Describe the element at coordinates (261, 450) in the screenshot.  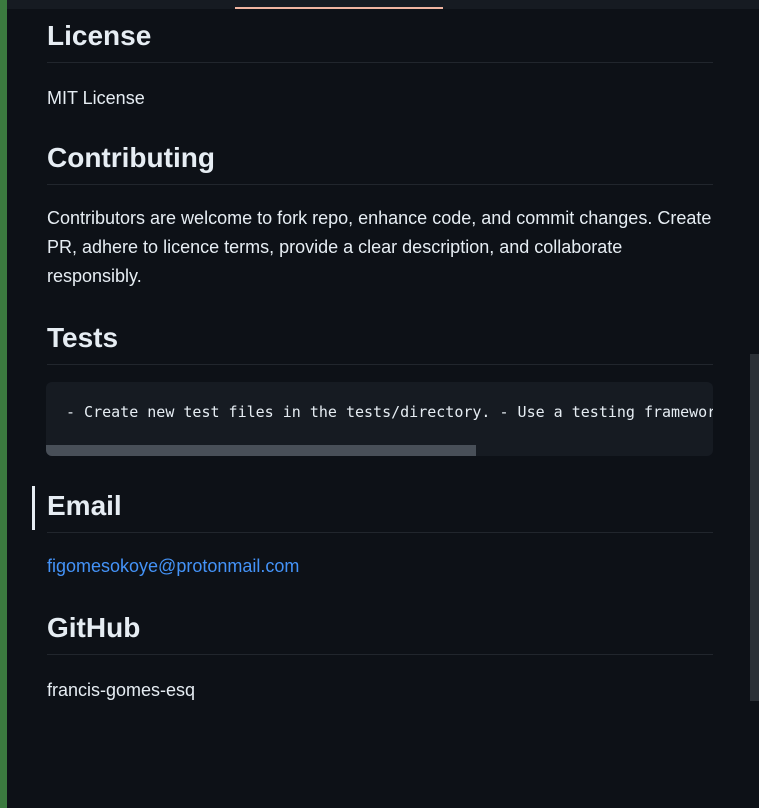
I see `code-horizontal-scrollbar` at that location.